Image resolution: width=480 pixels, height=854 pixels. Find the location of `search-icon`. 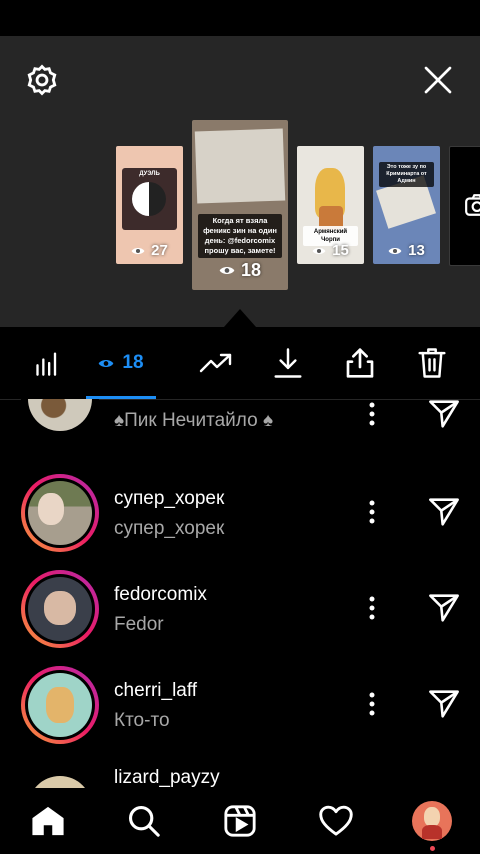

search-icon is located at coordinates (144, 821).